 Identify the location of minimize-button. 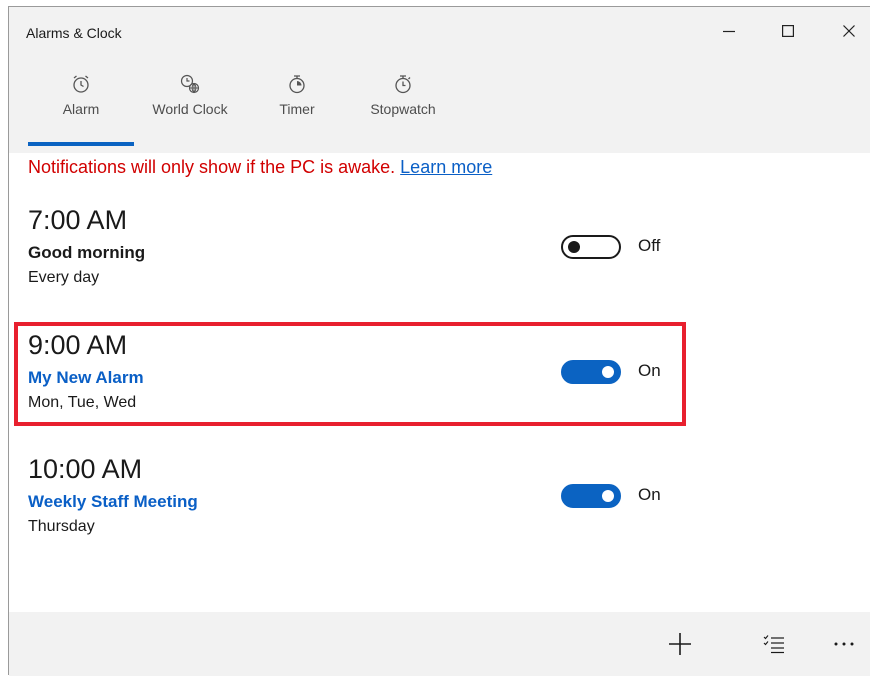
(729, 31).